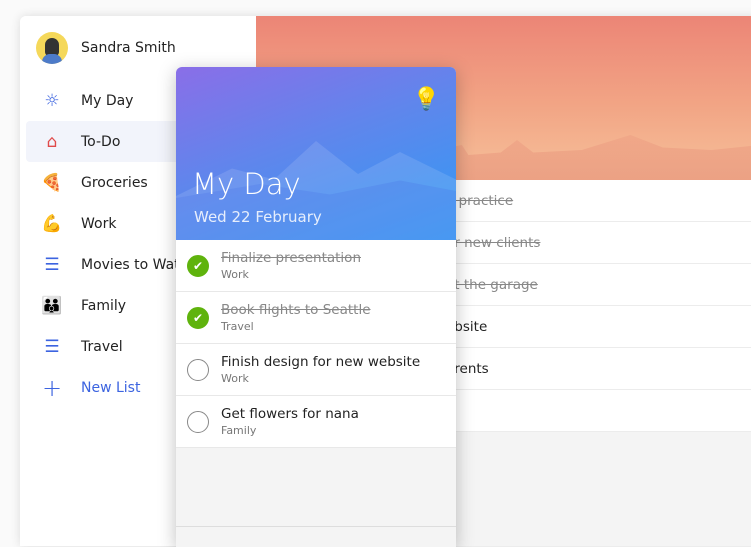 This screenshot has width=751, height=547. Describe the element at coordinates (237, 326) in the screenshot. I see `task-list-name: Travel` at that location.